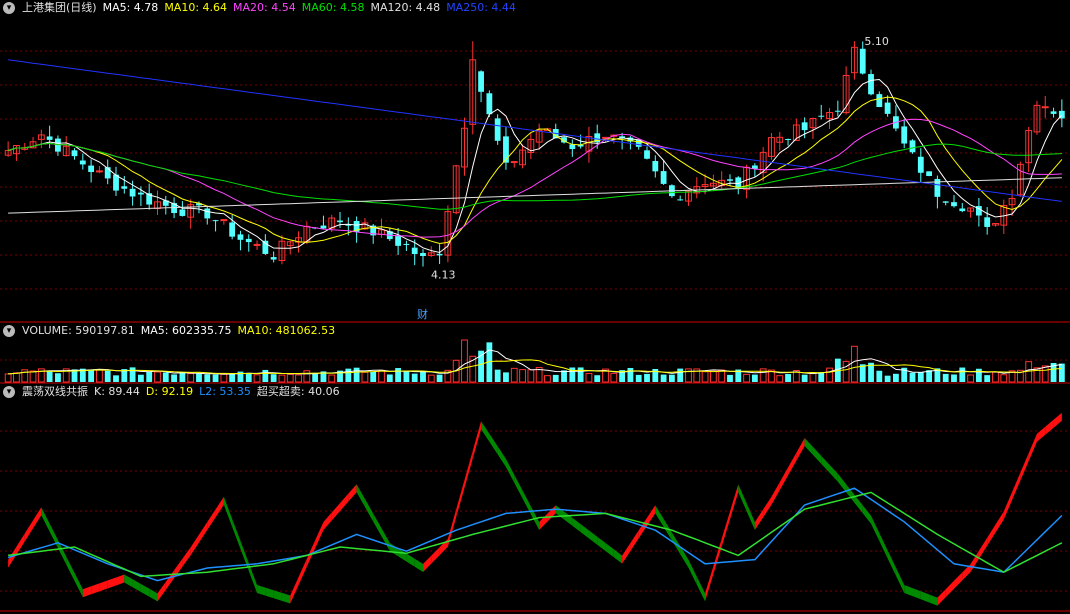  Describe the element at coordinates (481, 7) in the screenshot. I see `ma250-label: MA250: 4.44` at that location.